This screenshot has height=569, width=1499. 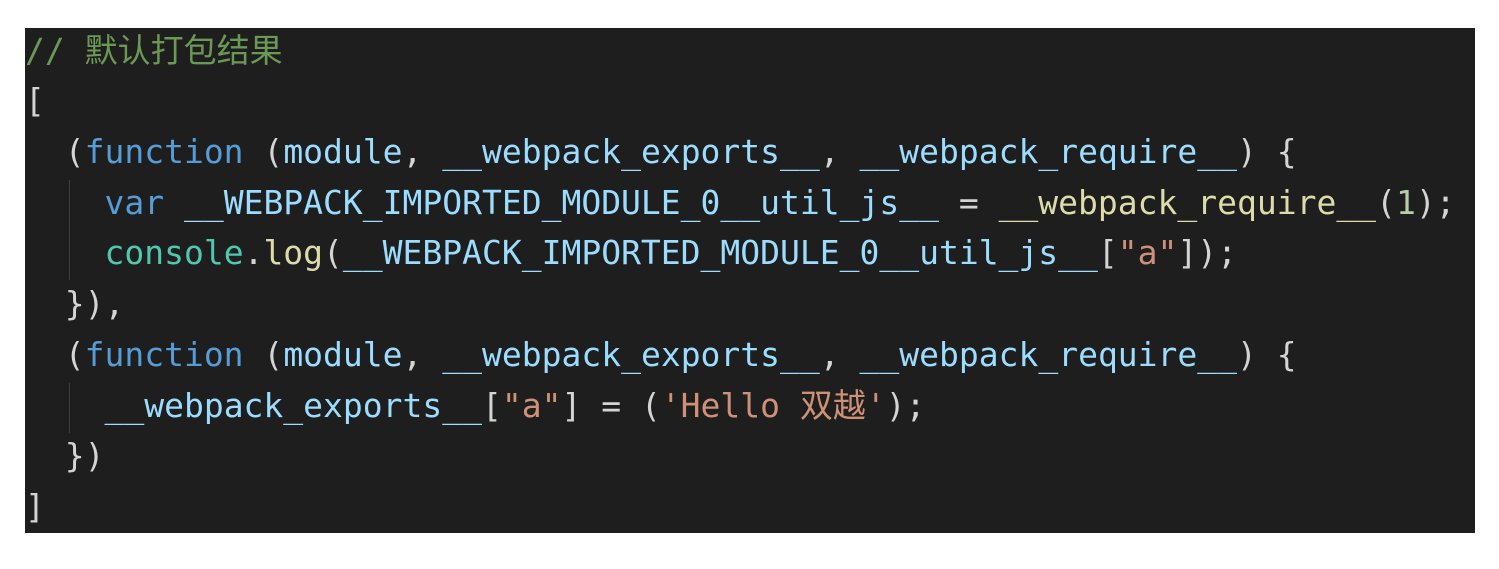 I want to click on code-punctuation: }), so click(x=65, y=455).